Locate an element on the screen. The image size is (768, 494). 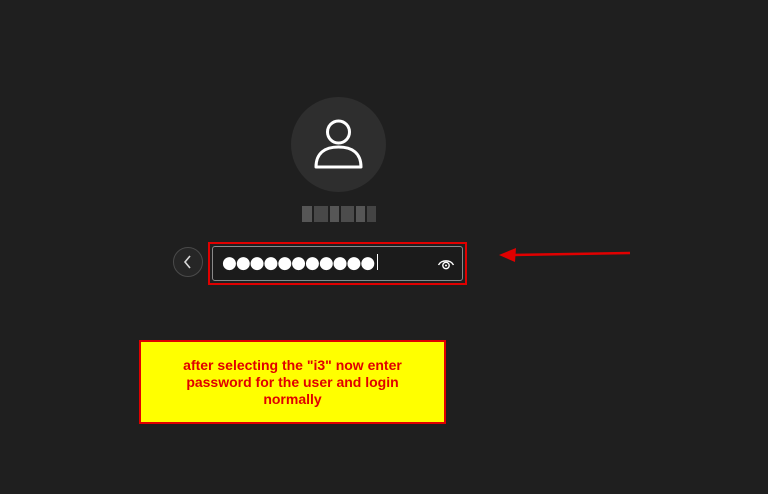
arrow-left-icon is located at coordinates (565, 255).